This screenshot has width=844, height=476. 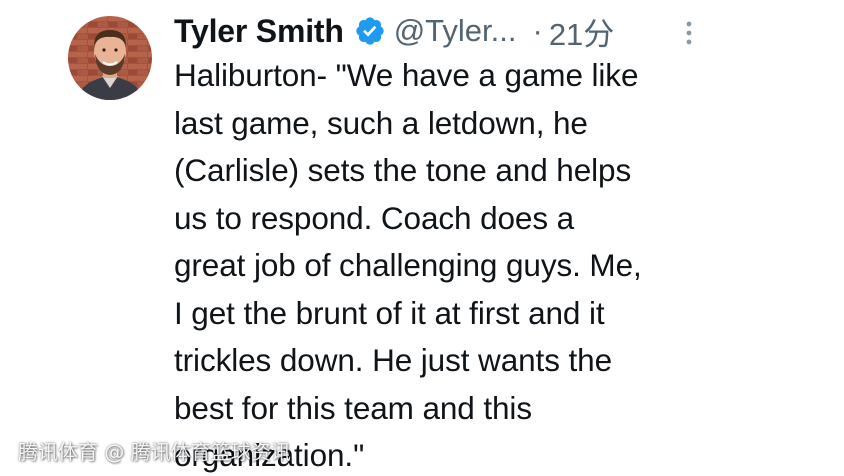 I want to click on more-options-icon, so click(x=689, y=33).